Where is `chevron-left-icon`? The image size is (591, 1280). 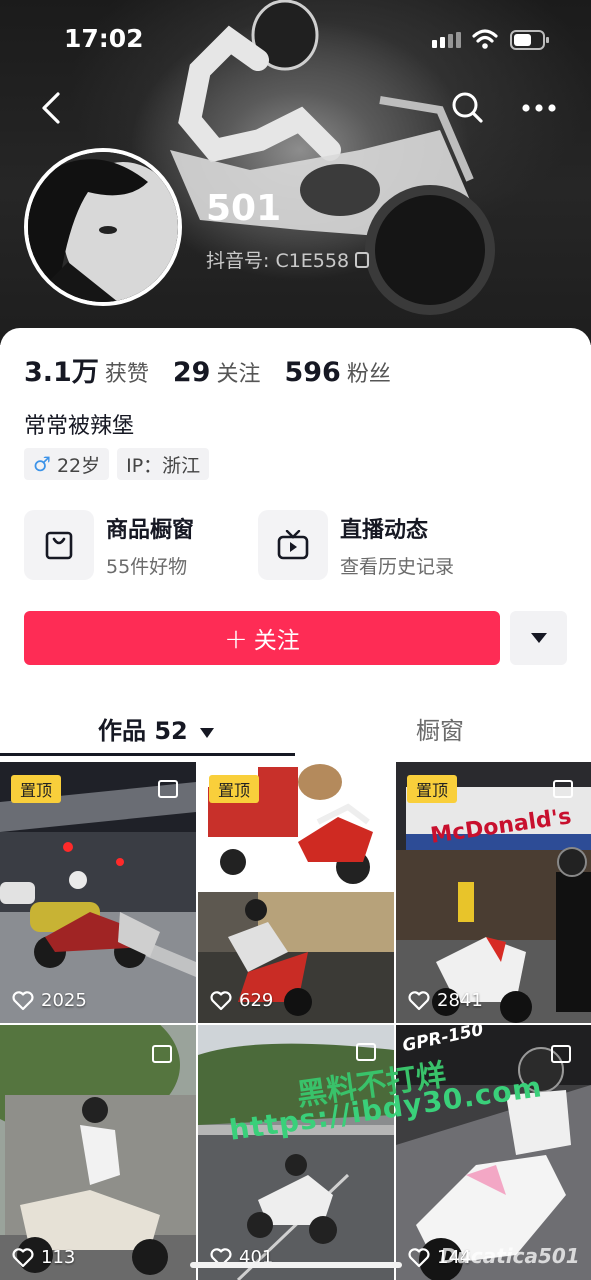
chevron-left-icon is located at coordinates (51, 108).